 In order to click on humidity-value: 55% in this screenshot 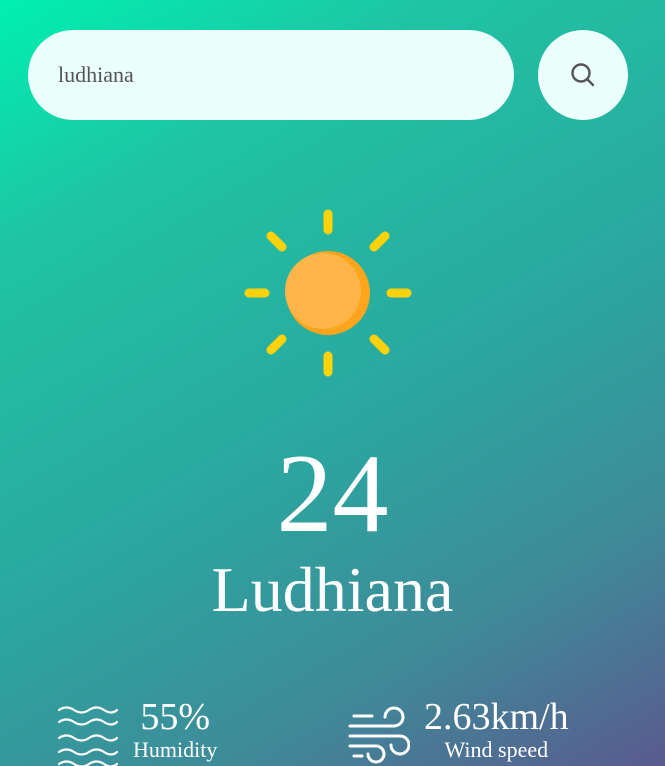, I will do `click(175, 717)`.